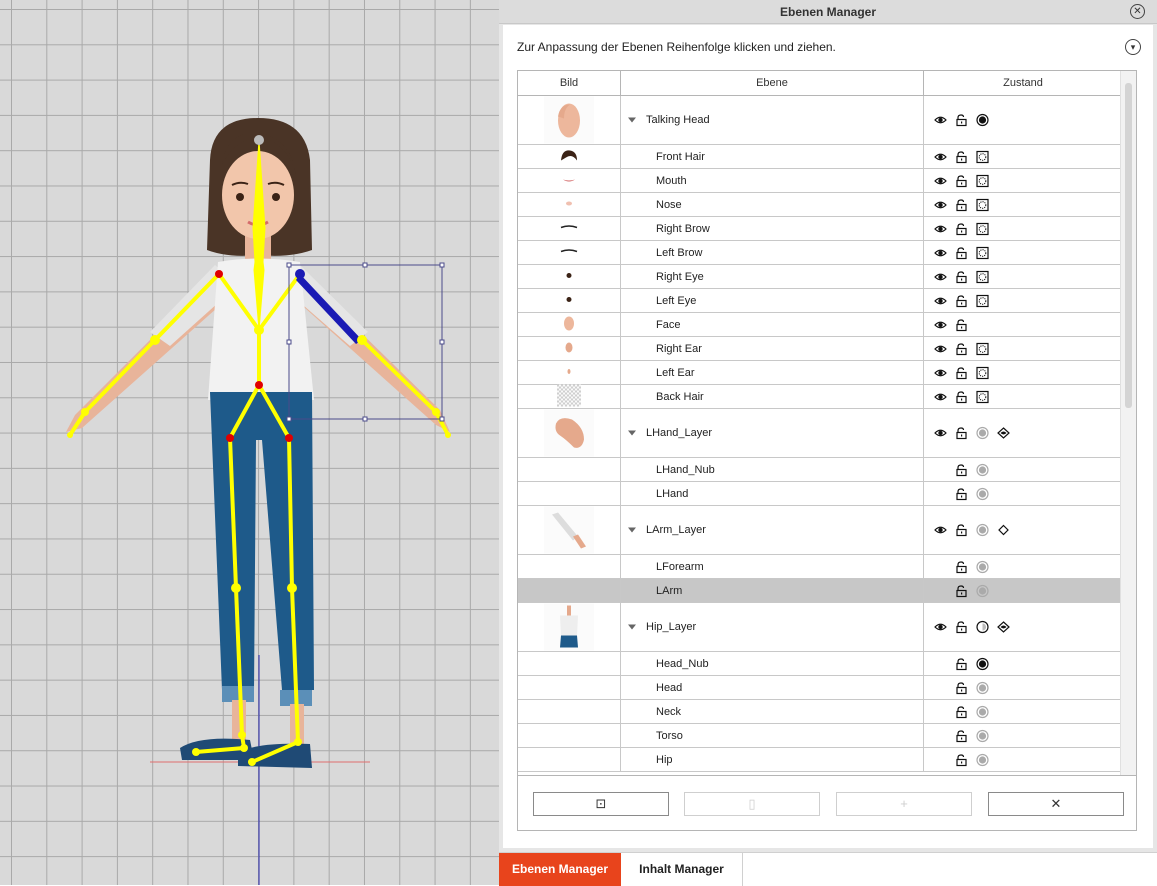  Describe the element at coordinates (601, 804) in the screenshot. I see `import-layer-button: ⊡` at that location.